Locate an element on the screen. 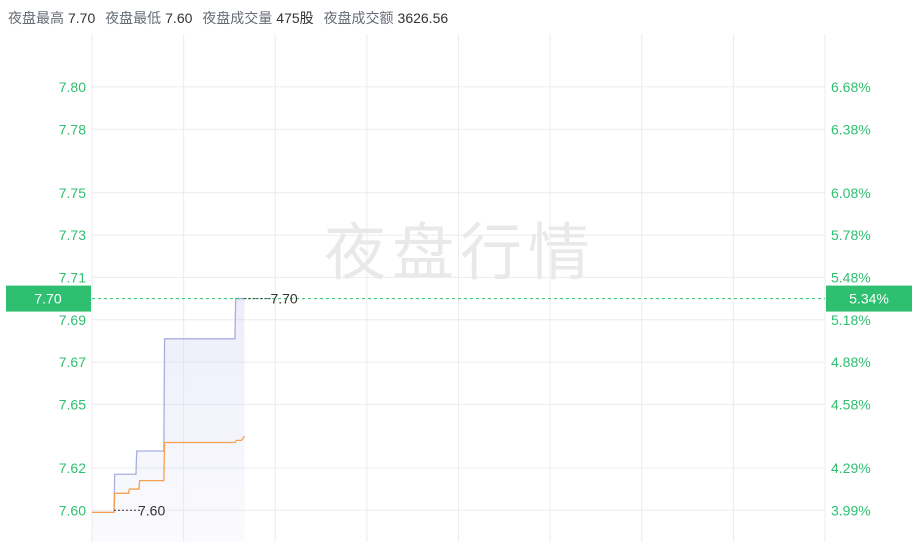  high-annotation-label: 7.70 is located at coordinates (283, 299).